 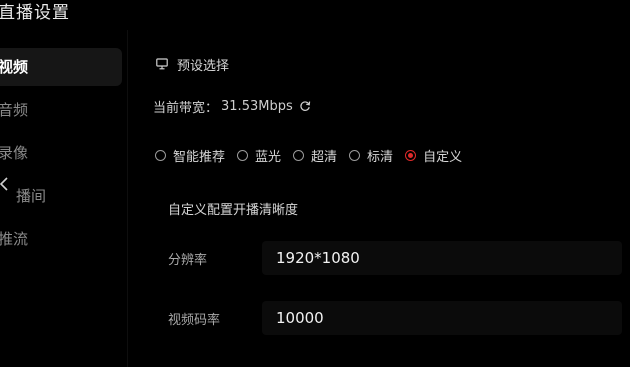 What do you see at coordinates (61, 196) in the screenshot?
I see `sidebar-item-room: 播间` at bounding box center [61, 196].